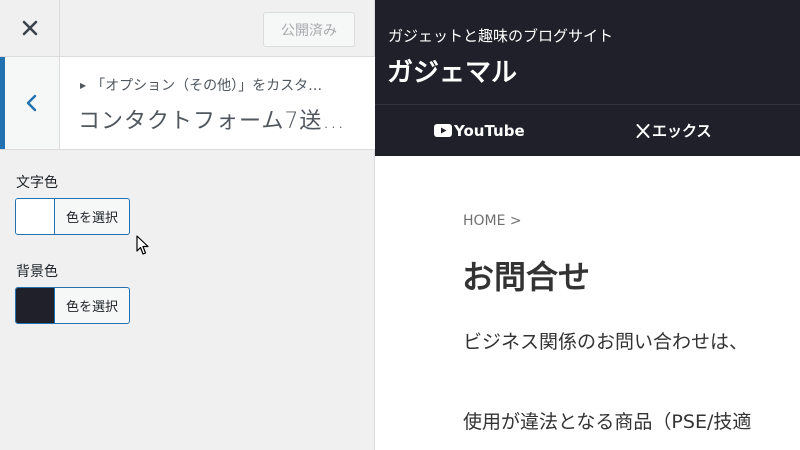 This screenshot has height=450, width=800. I want to click on nav-item-x-label: エックス, so click(682, 131).